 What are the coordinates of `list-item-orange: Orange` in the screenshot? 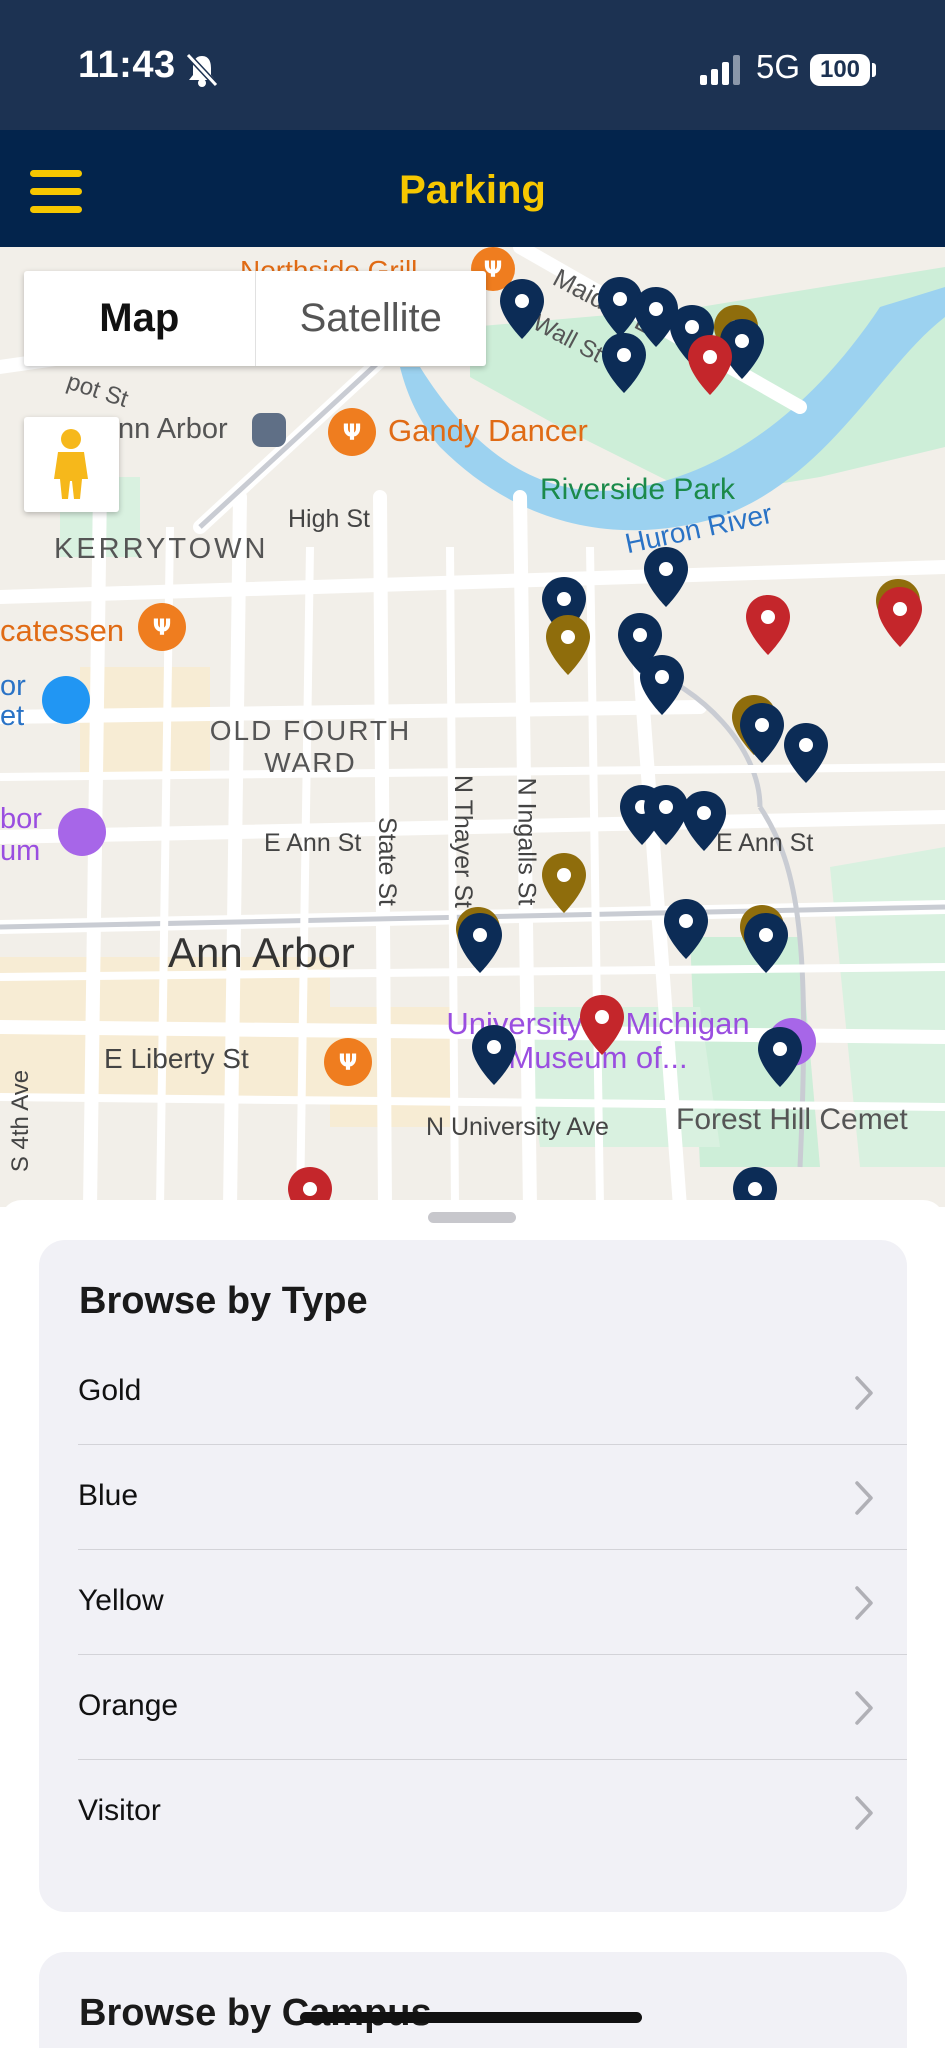 It's located at (492, 1707).